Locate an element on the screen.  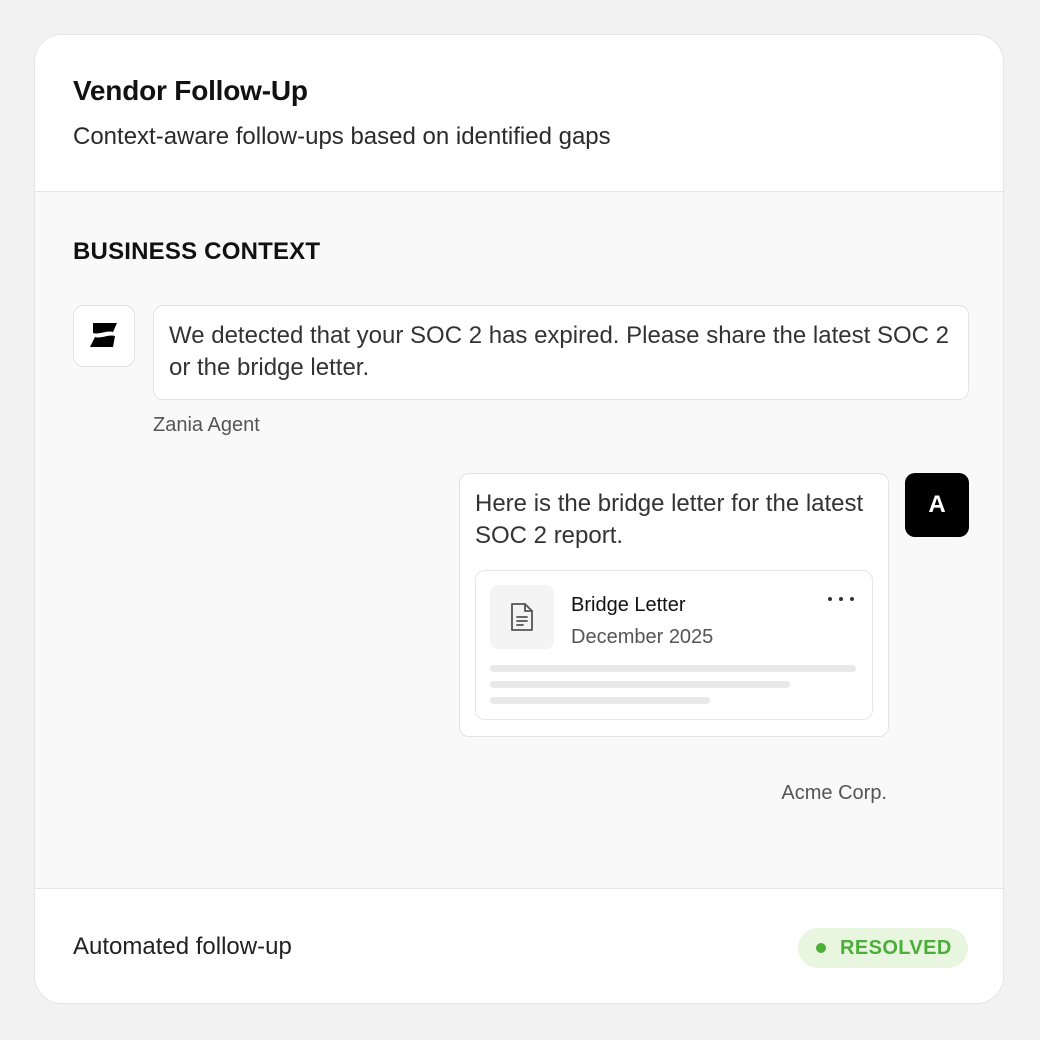
attachment-date: December 2025 is located at coordinates (642, 637).